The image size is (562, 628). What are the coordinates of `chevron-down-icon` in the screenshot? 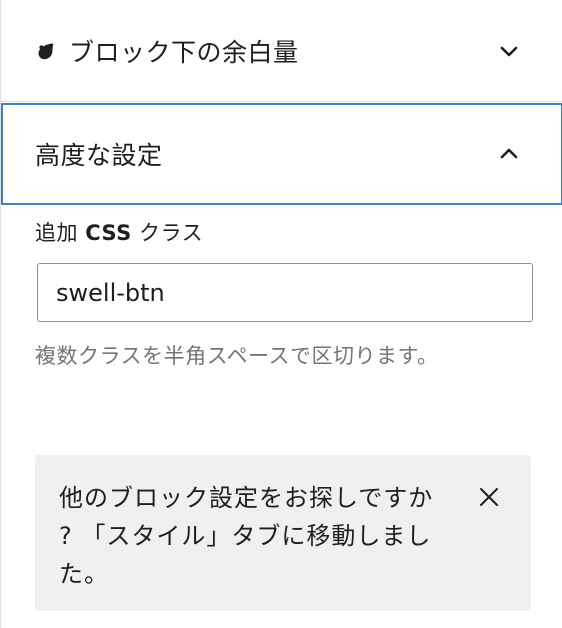 It's located at (509, 51).